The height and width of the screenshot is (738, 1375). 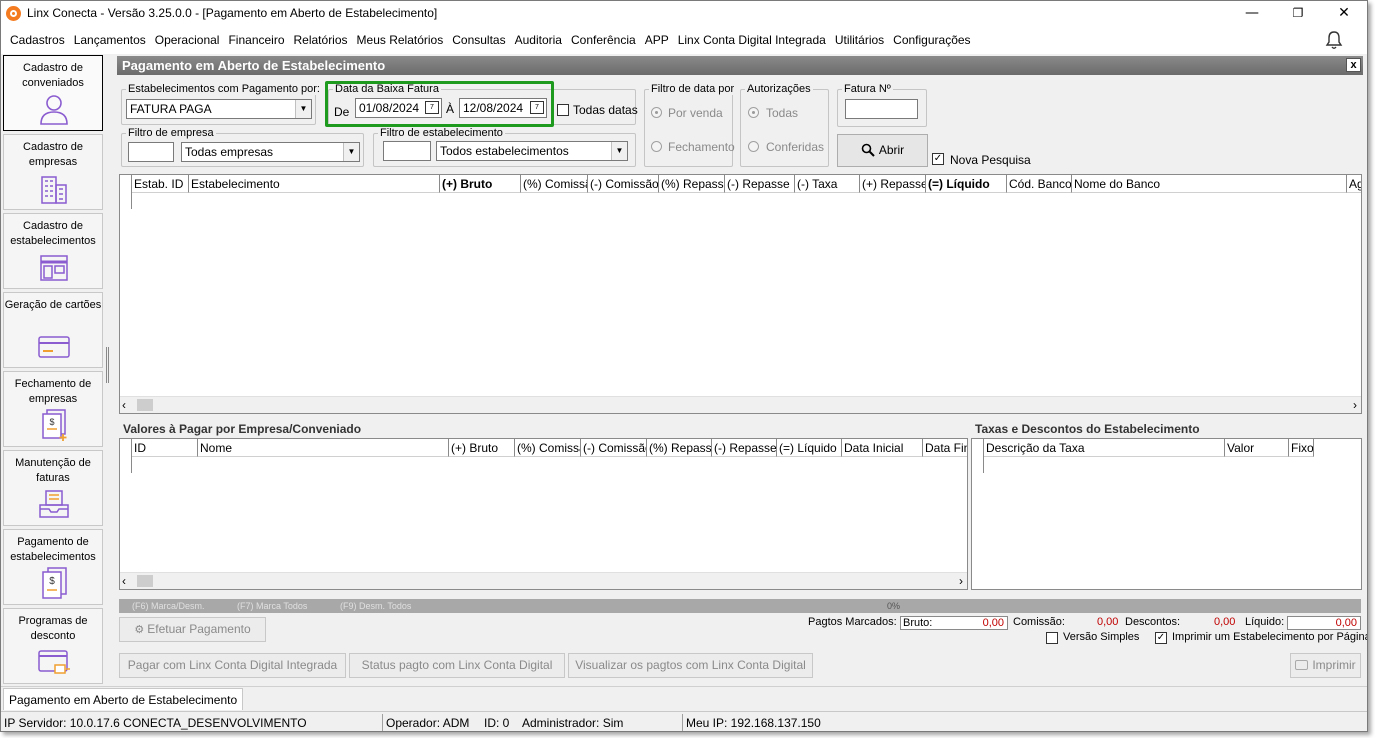 I want to click on todas-datas-checkbox, so click(x=563, y=110).